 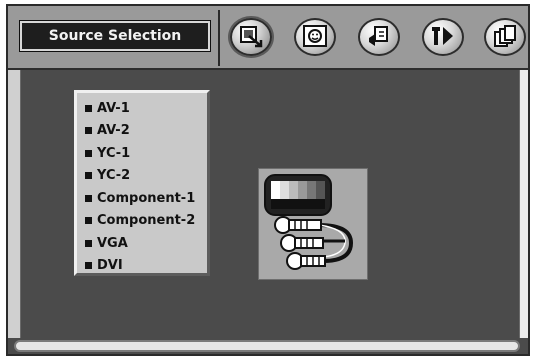 I want to click on source-label: Component-2, so click(x=146, y=221).